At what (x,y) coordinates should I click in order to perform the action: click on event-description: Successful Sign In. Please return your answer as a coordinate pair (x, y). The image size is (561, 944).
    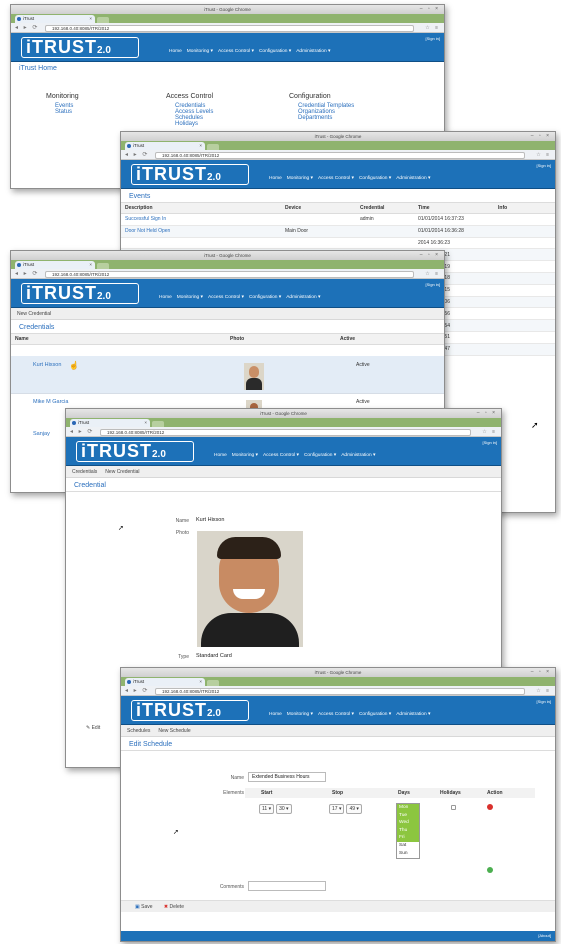
    Looking at the image, I should click on (201, 219).